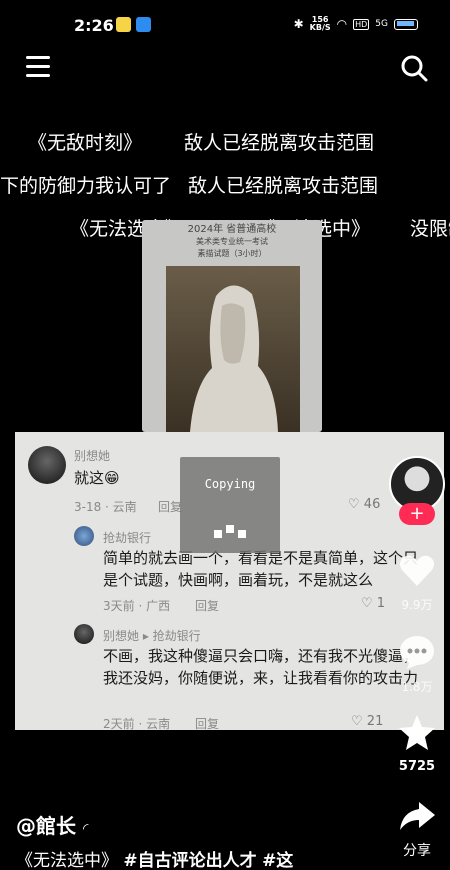  I want to click on comment-author: 抢劫银行, so click(127, 538).